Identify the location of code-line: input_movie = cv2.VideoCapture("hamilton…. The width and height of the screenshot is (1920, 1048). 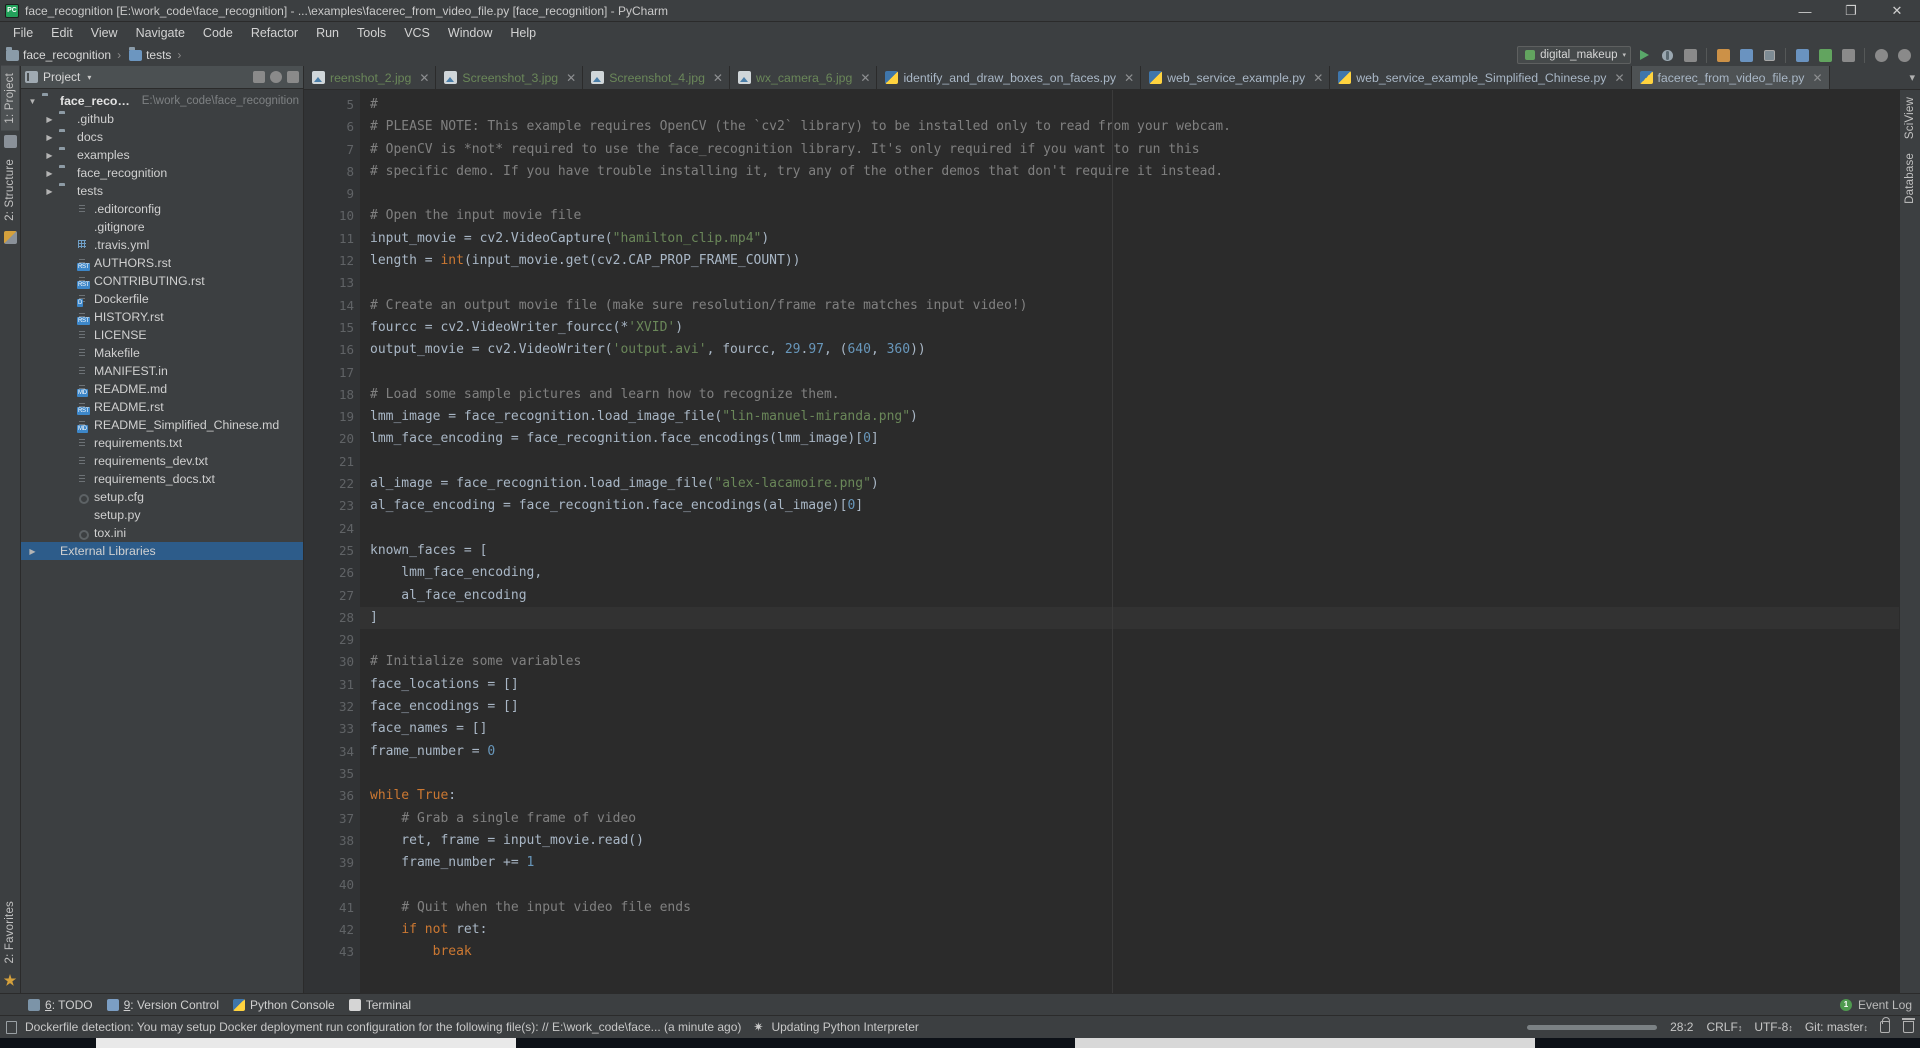
(1129, 239).